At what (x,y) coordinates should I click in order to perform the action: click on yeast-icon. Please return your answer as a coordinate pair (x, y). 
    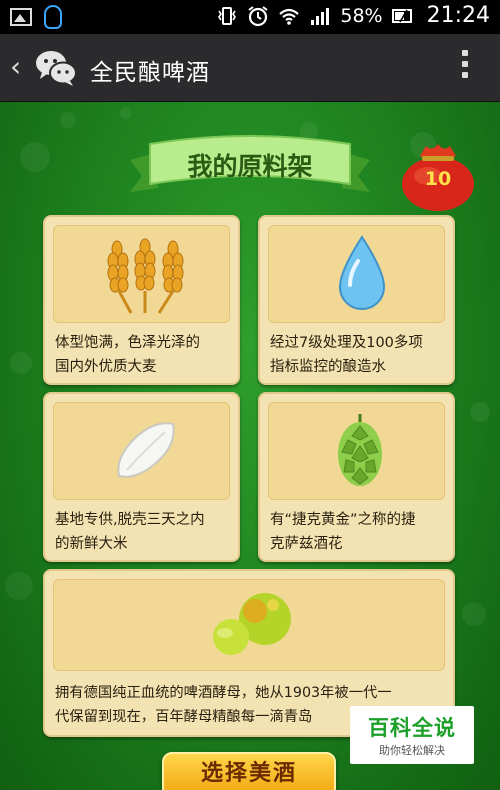
    Looking at the image, I should click on (252, 624).